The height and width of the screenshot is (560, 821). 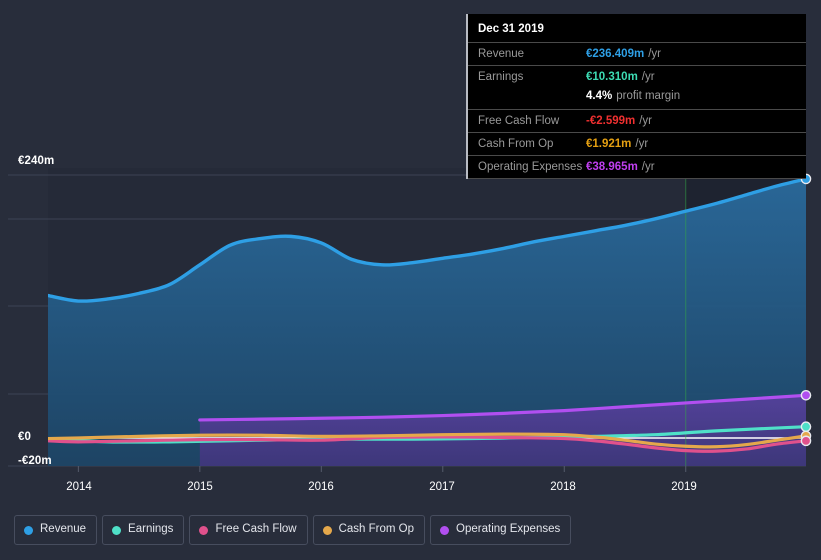 I want to click on tooltip-value-revenue: €236.409m, so click(x=615, y=54).